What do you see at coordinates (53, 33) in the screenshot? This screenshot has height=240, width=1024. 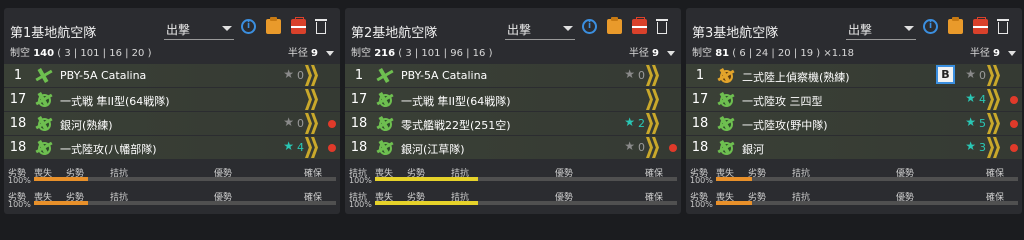 I see `panel-title: 第1基地航空隊` at bounding box center [53, 33].